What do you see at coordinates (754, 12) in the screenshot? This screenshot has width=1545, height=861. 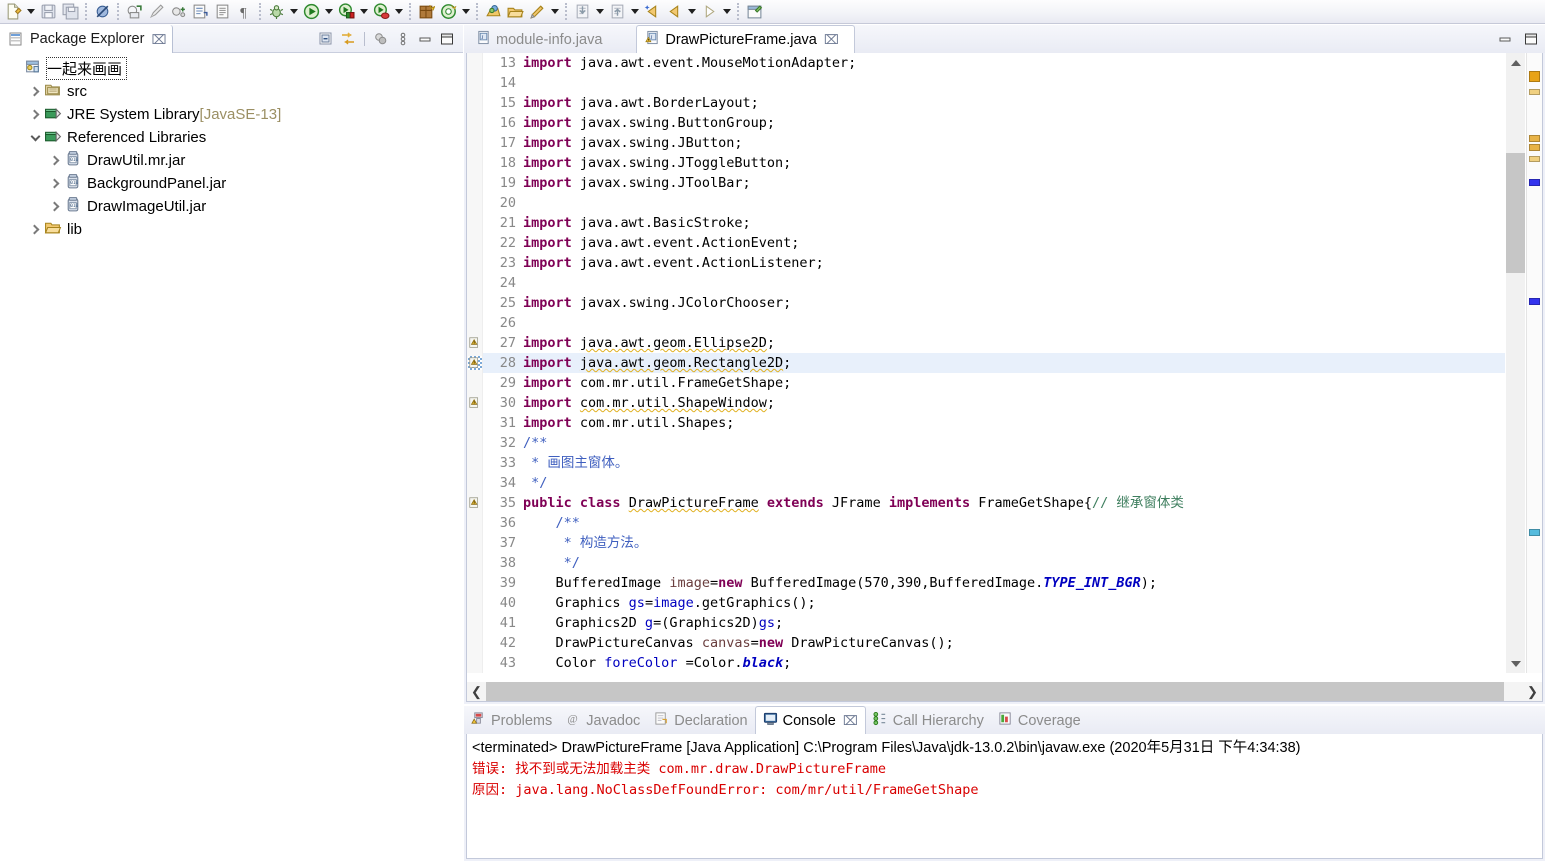 I see `new-window-icon` at bounding box center [754, 12].